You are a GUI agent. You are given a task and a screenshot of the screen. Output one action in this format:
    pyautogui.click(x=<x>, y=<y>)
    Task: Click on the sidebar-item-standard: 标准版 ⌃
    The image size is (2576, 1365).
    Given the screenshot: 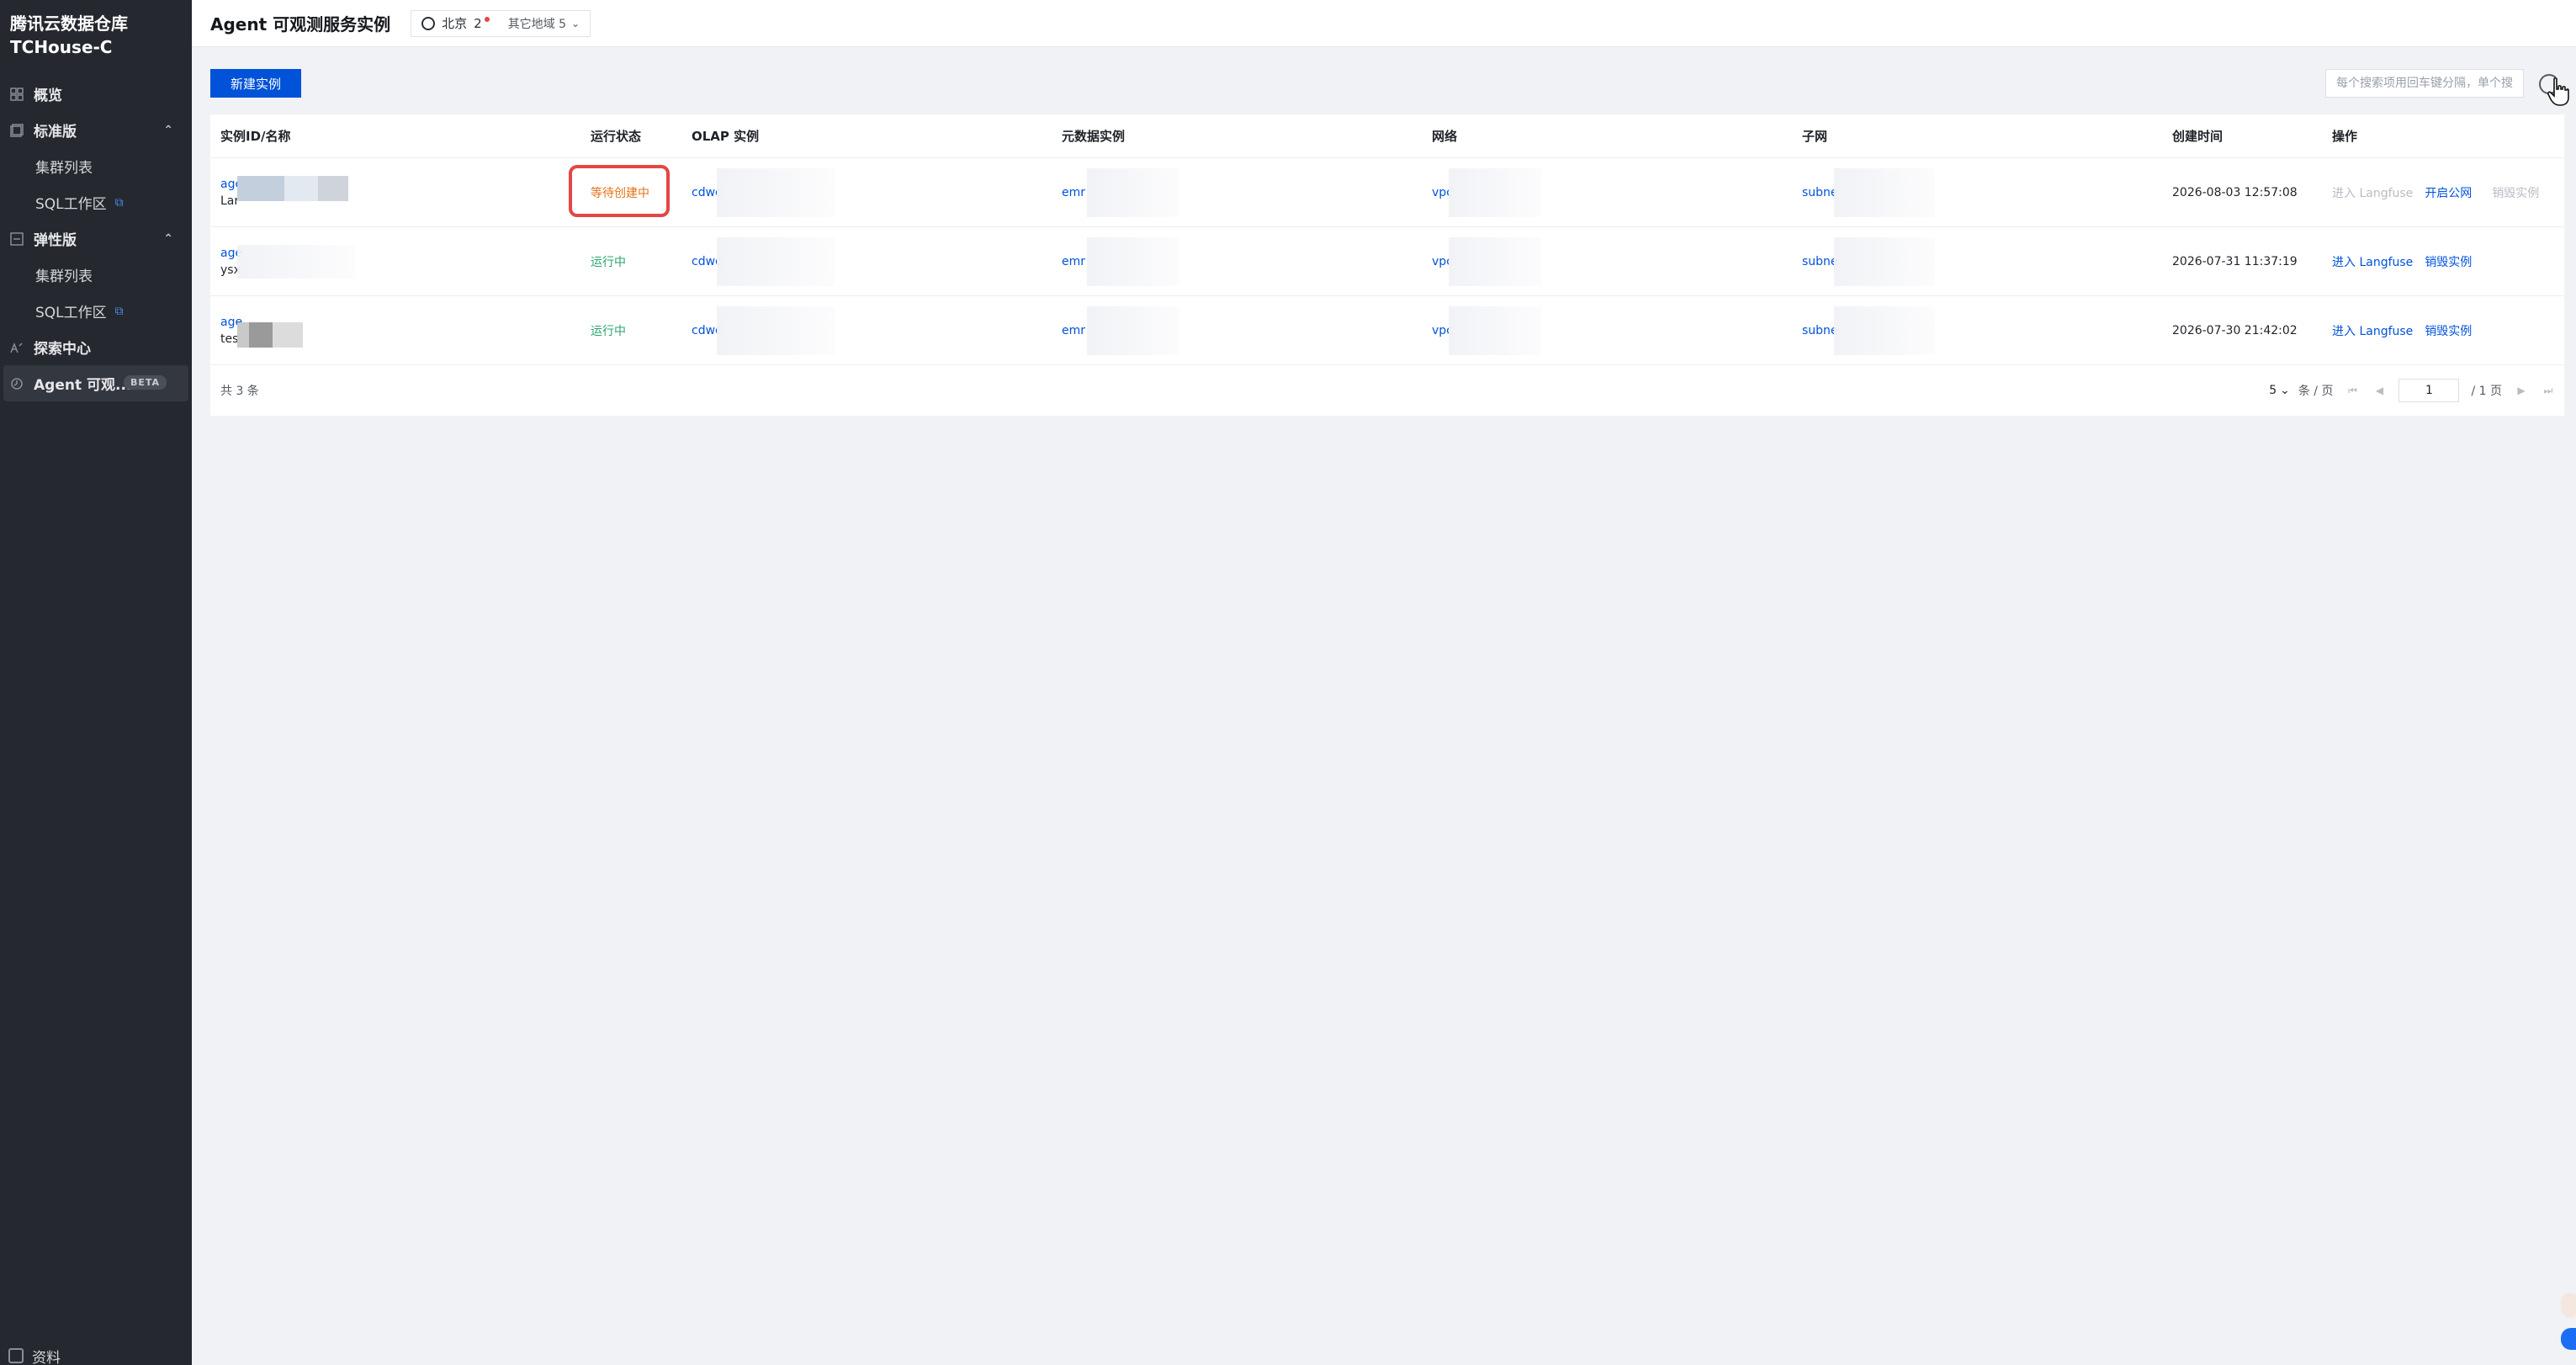 What is the action you would take?
    pyautogui.click(x=96, y=130)
    